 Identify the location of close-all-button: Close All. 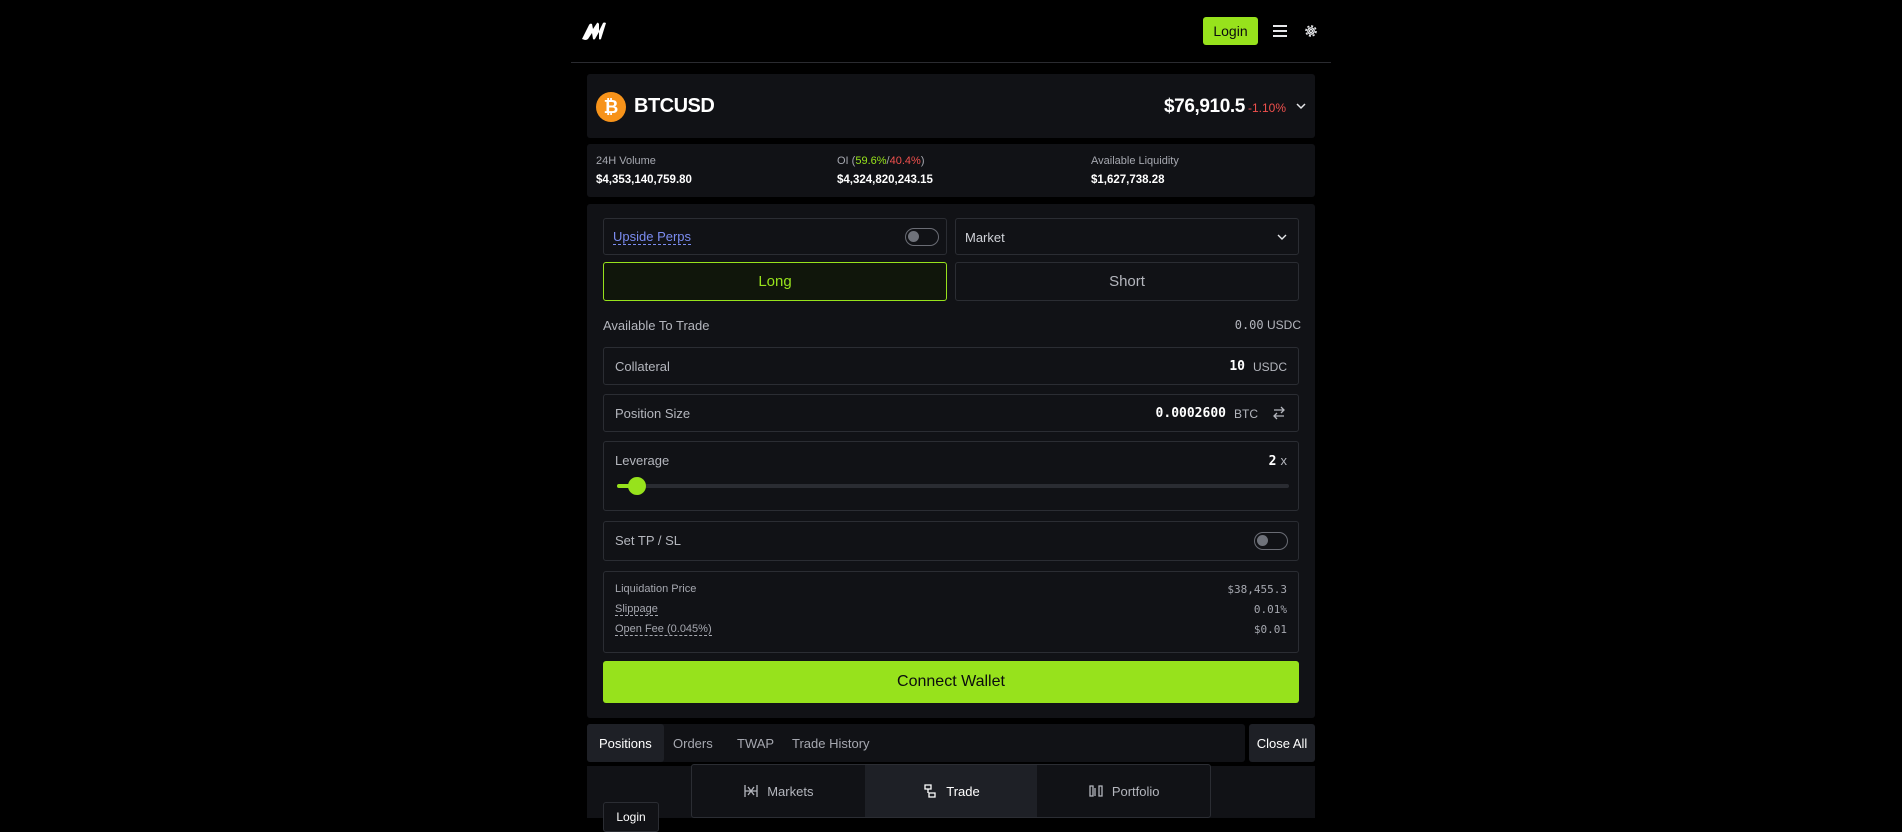
(1282, 743).